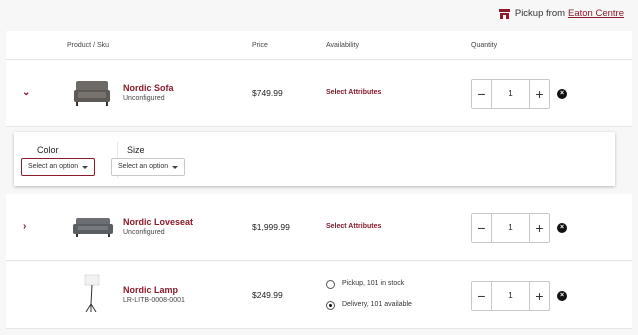 This screenshot has width=638, height=335. I want to click on product-name: Nordic Lamp, so click(150, 290).